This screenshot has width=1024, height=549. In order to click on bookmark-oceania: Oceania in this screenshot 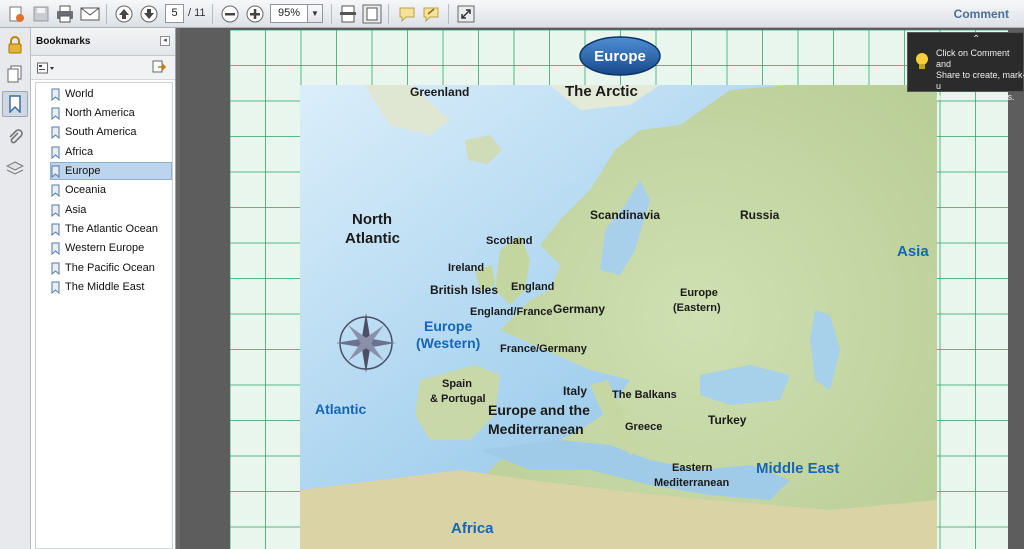, I will do `click(80, 190)`.